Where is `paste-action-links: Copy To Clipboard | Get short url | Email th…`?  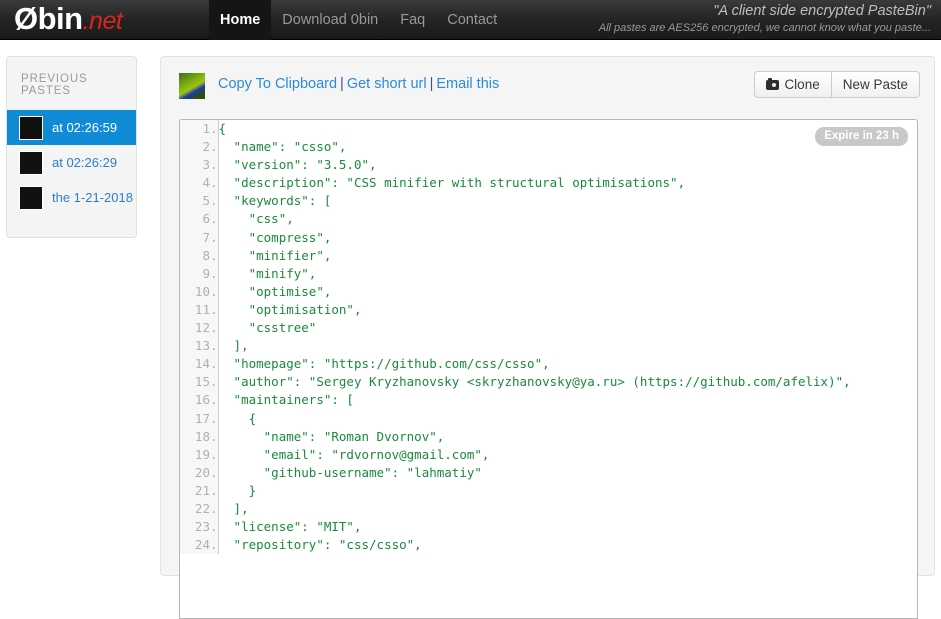 paste-action-links: Copy To Clipboard | Get short url | Email th… is located at coordinates (358, 84).